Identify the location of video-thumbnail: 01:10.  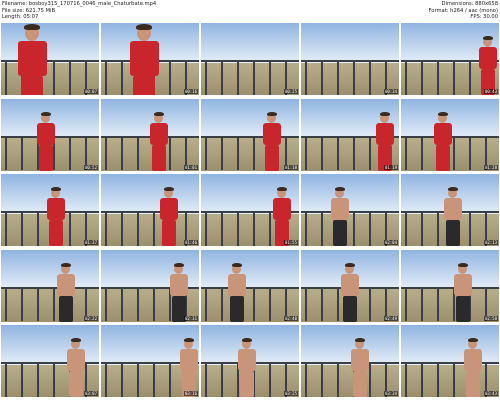
(250, 134).